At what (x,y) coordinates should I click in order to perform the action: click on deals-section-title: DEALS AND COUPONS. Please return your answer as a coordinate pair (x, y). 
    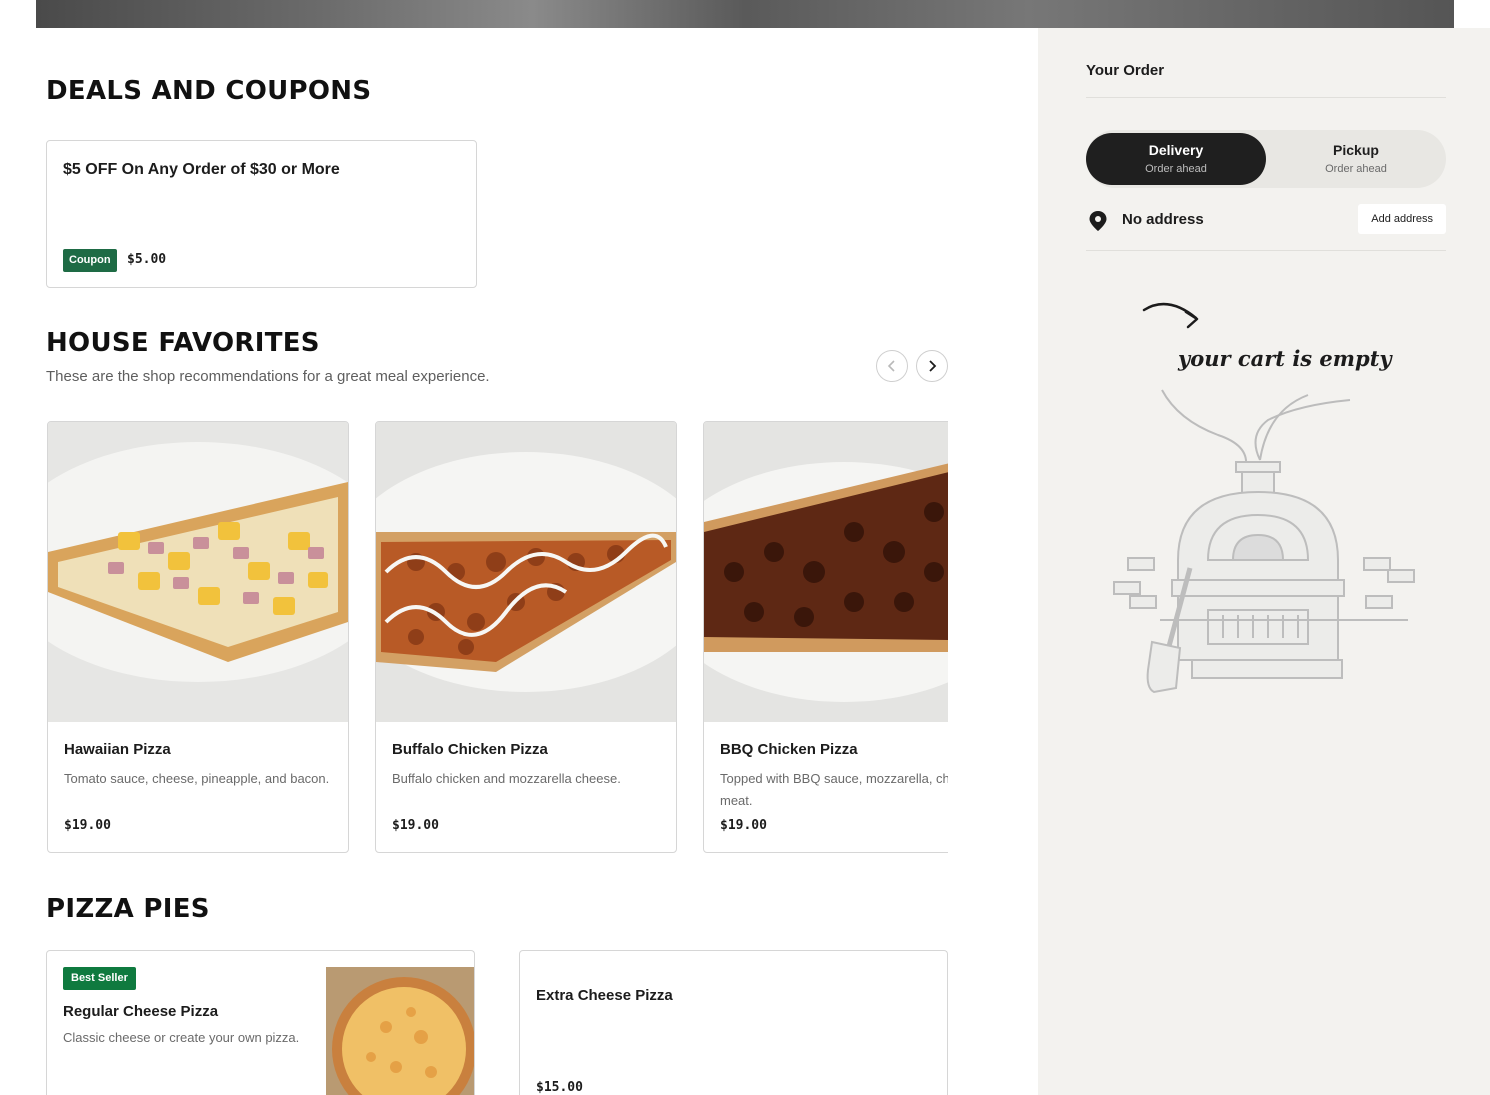
    Looking at the image, I should click on (209, 91).